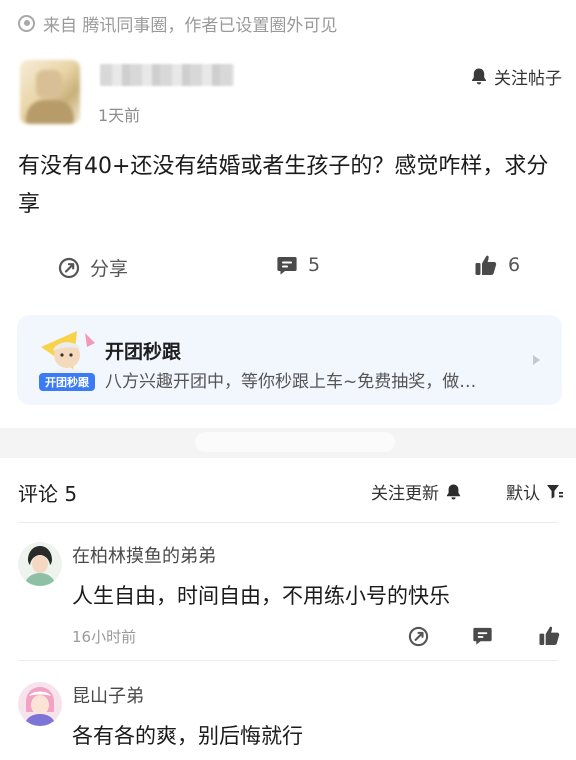 The image size is (576, 760). What do you see at coordinates (528, 79) in the screenshot?
I see `follow-post-label: 关注帖子` at bounding box center [528, 79].